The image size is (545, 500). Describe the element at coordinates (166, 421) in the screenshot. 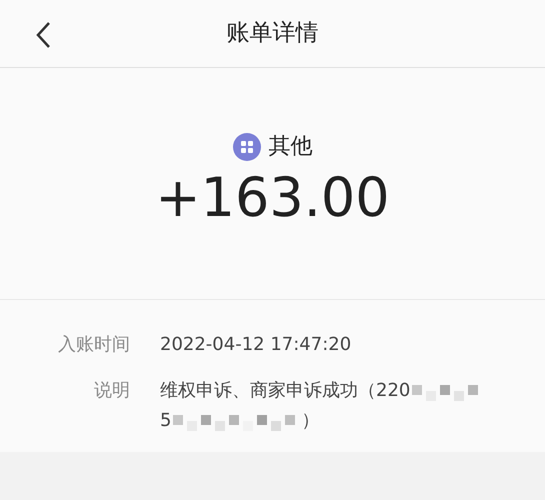

I see `detail-value: 5` at that location.